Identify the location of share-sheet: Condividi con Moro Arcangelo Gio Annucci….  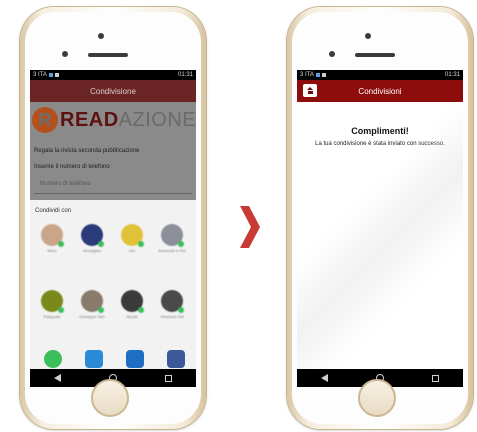
(113, 284).